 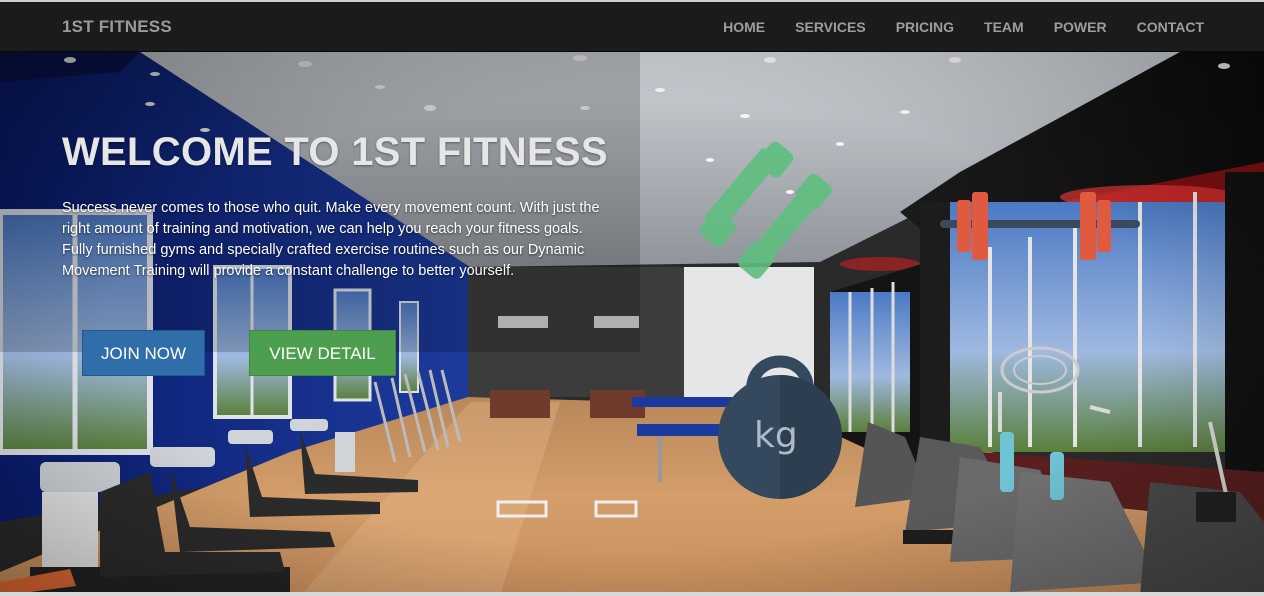 What do you see at coordinates (335, 152) in the screenshot?
I see `hero-title: WELCOME TO 1ST FITNESS` at bounding box center [335, 152].